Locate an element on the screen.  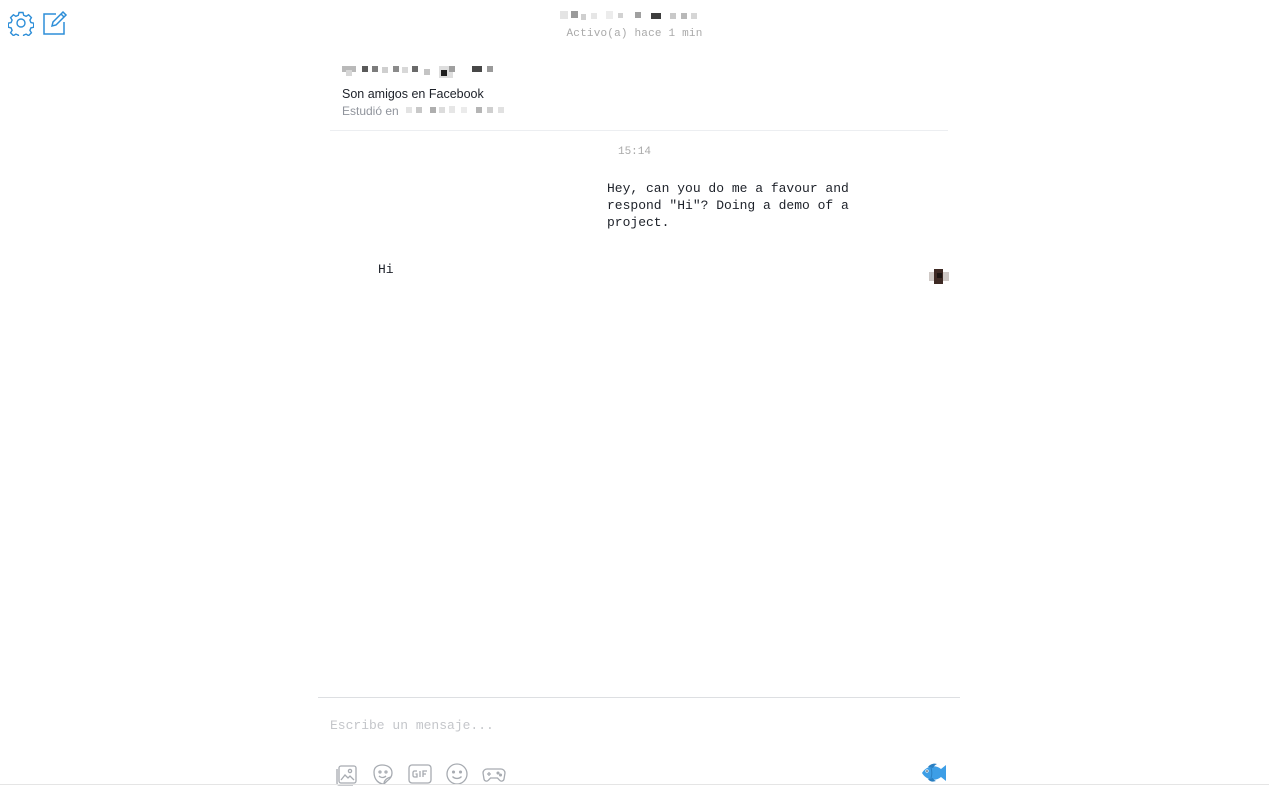
sticker-button is located at coordinates (383, 774).